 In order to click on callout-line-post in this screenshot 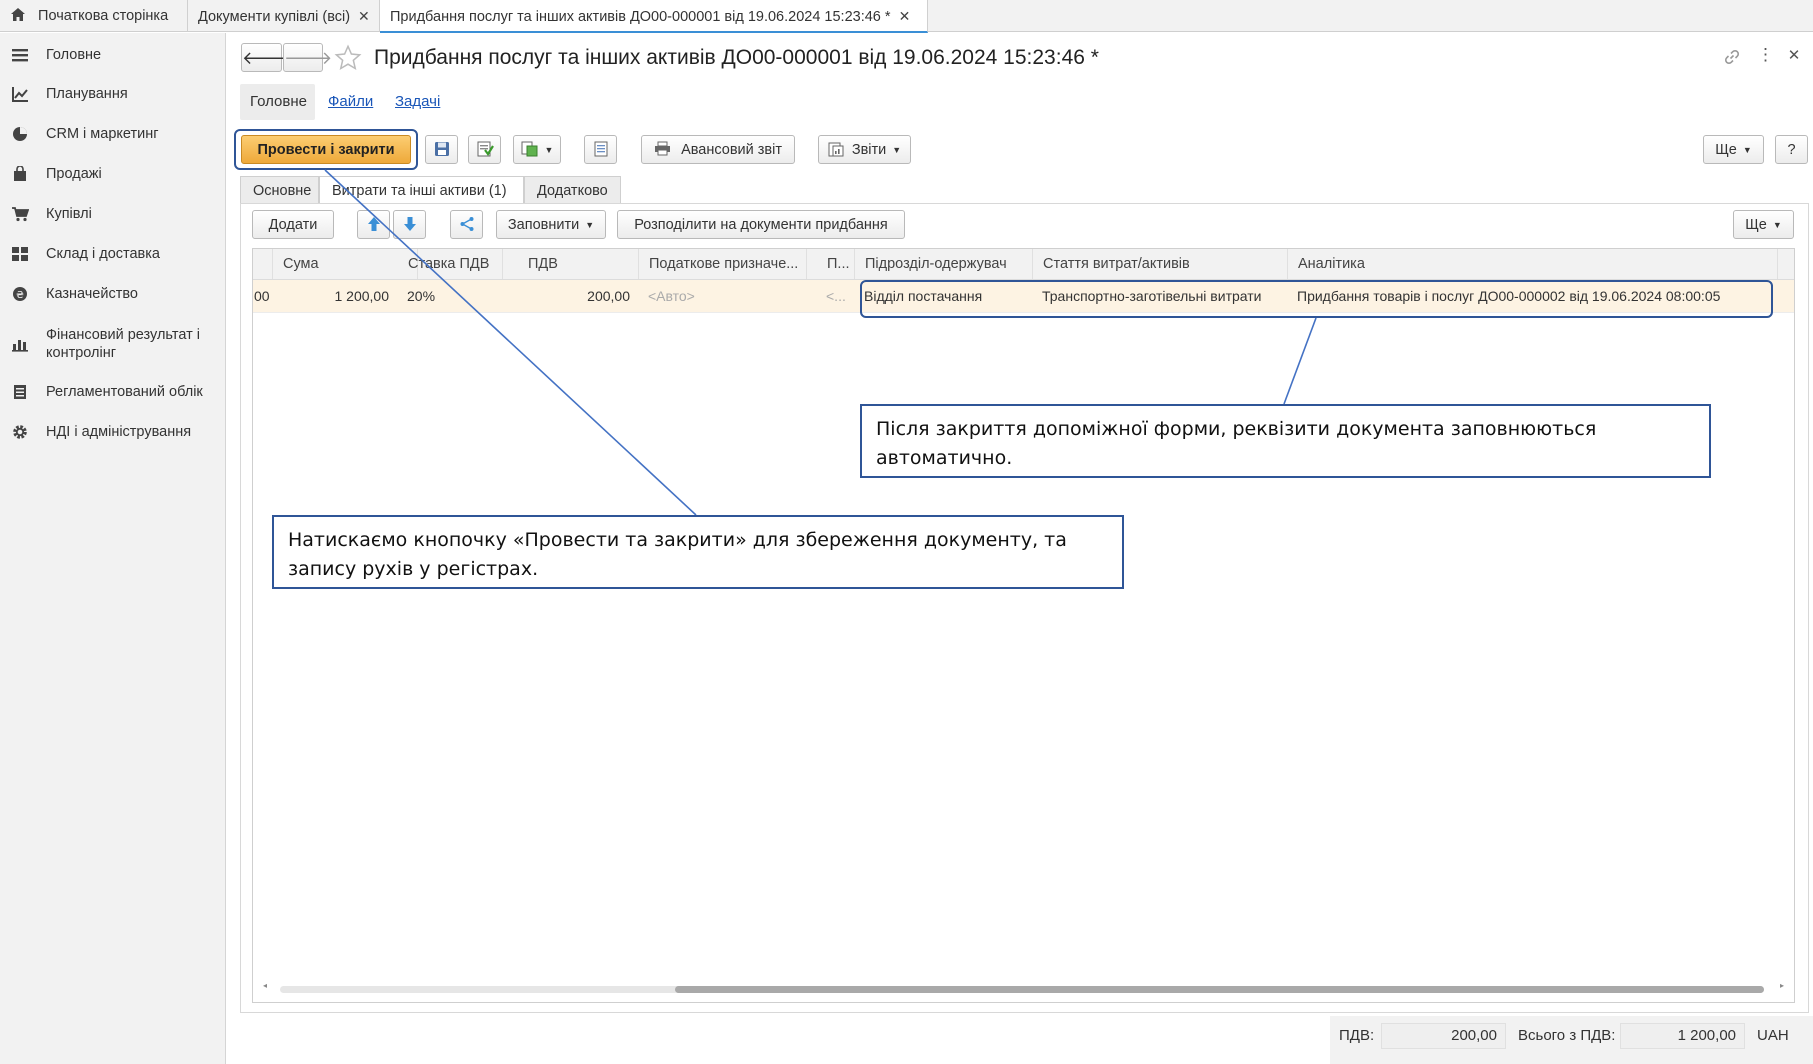, I will do `click(510, 342)`.